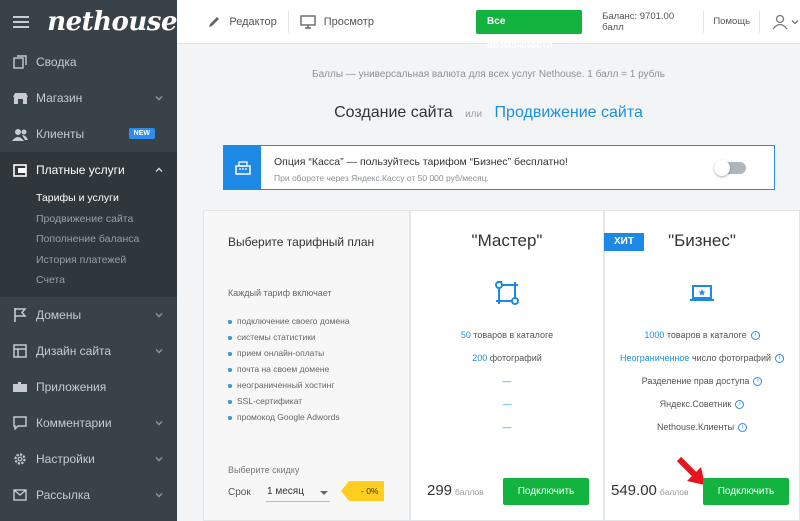  I want to click on sidebar-item-design: Дизайн сайта, so click(88, 351).